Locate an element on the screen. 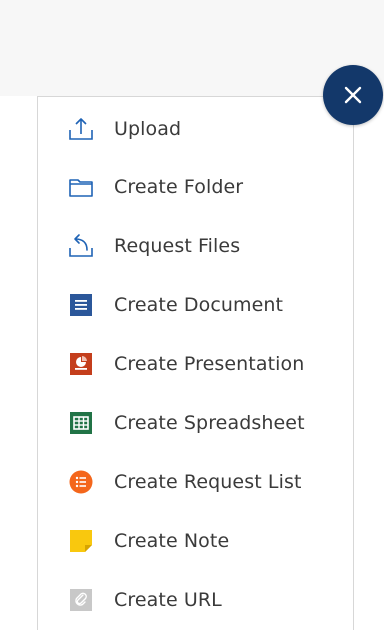 The height and width of the screenshot is (630, 384). menu-item-create-presentation: Create Presentation is located at coordinates (203, 364).